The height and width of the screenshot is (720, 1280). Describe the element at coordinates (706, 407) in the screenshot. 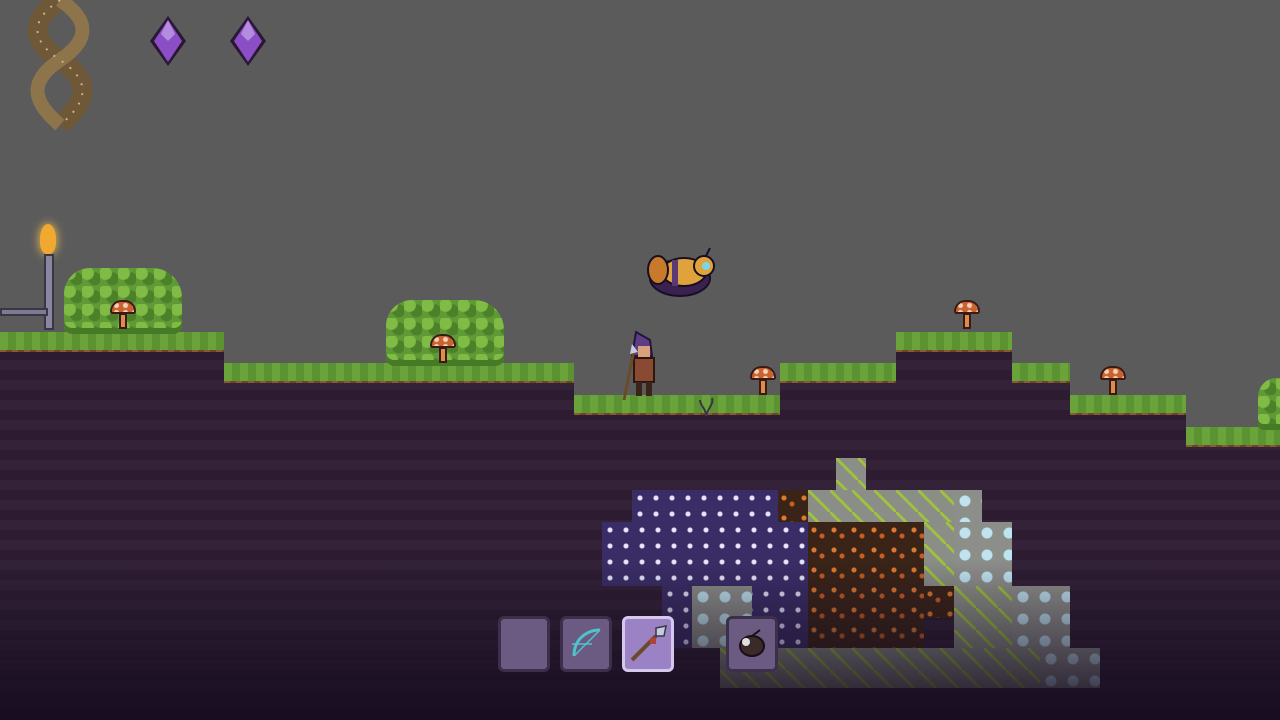

I see `sprout` at that location.